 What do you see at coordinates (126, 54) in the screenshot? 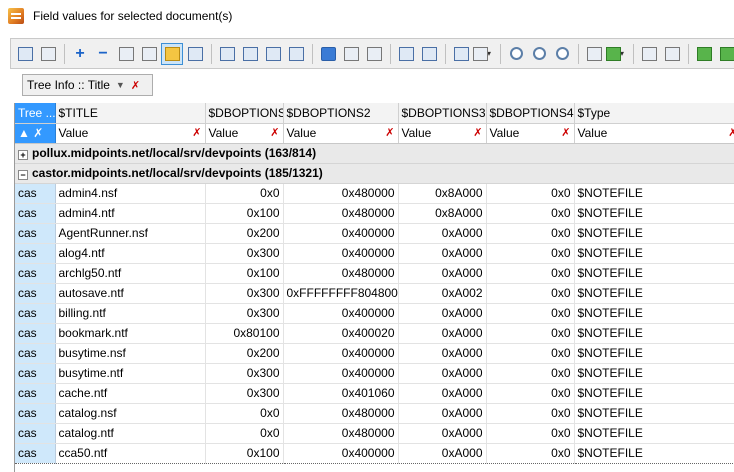
I see `move-up-icon` at bounding box center [126, 54].